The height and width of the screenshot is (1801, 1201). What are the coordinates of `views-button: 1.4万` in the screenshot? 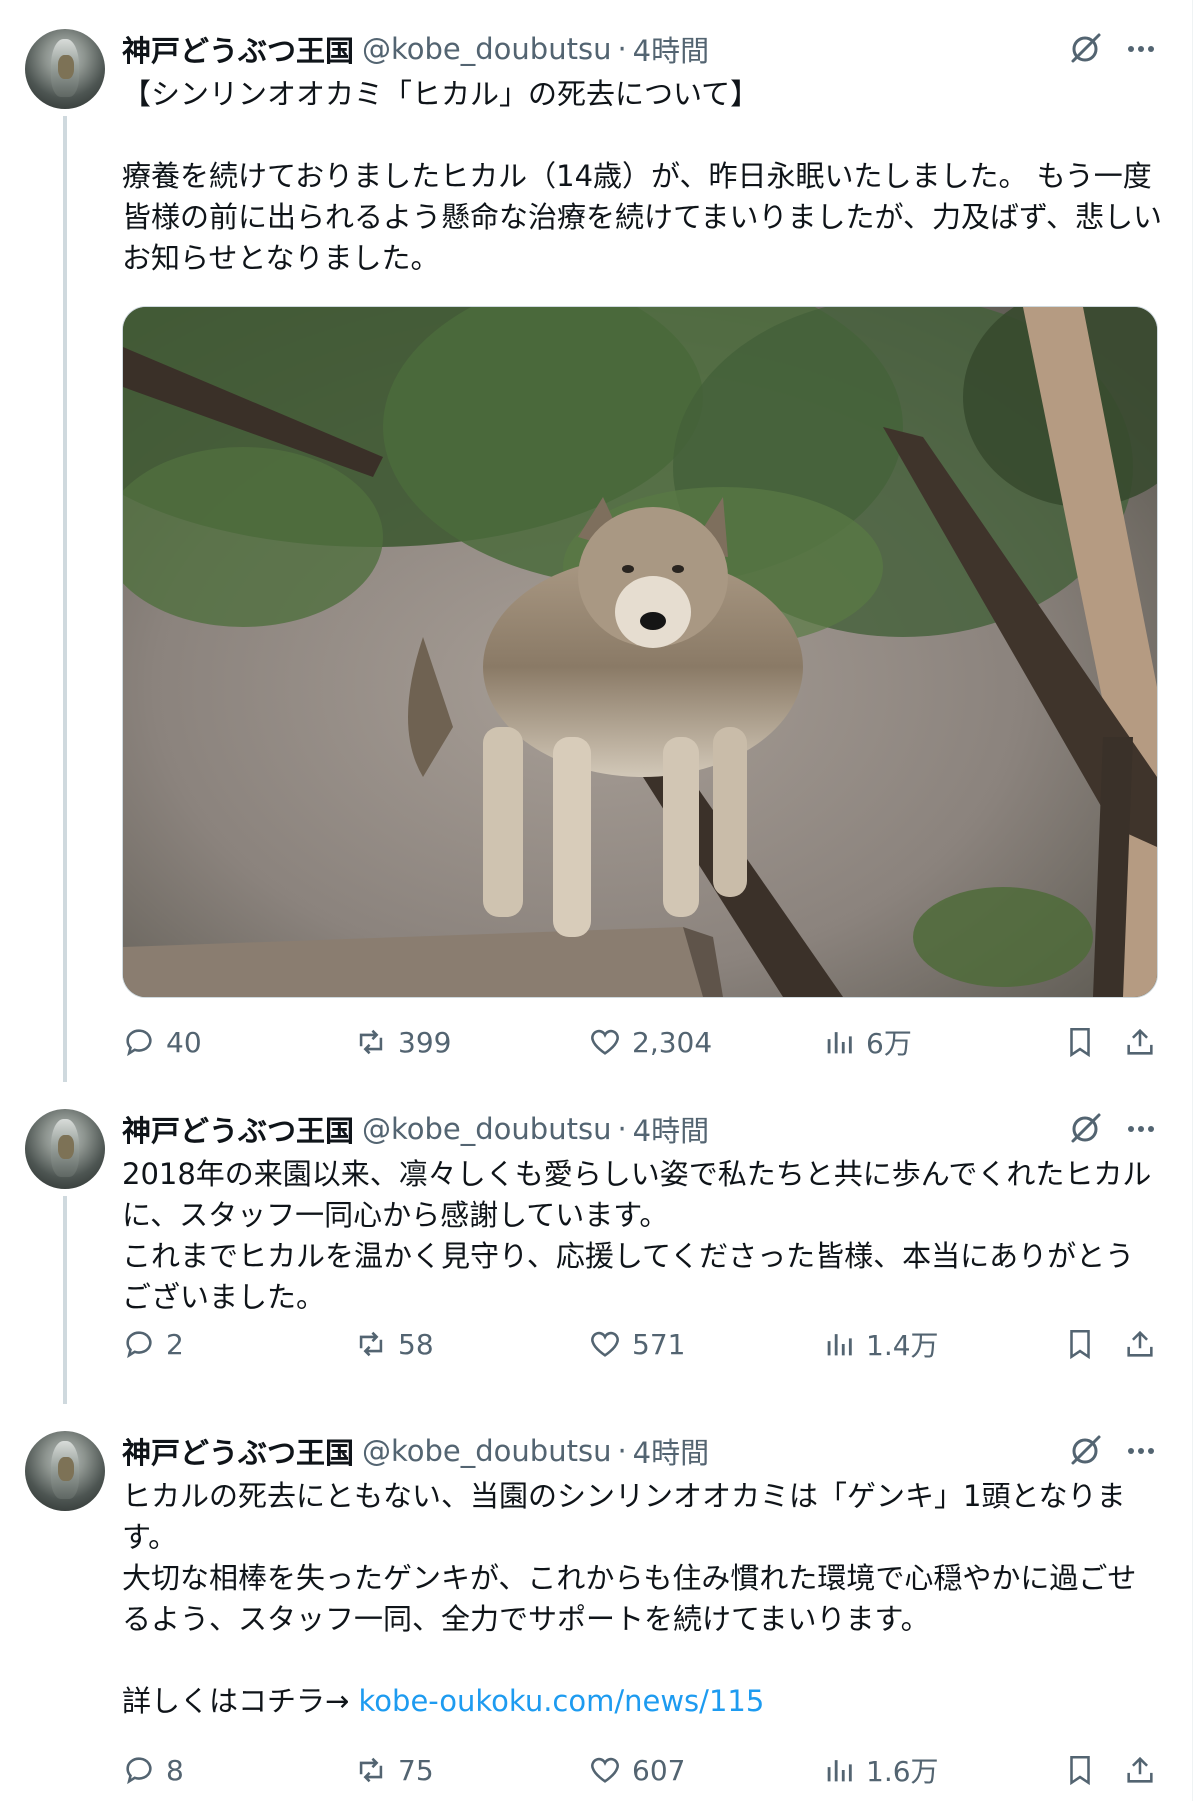 It's located at (880, 1344).